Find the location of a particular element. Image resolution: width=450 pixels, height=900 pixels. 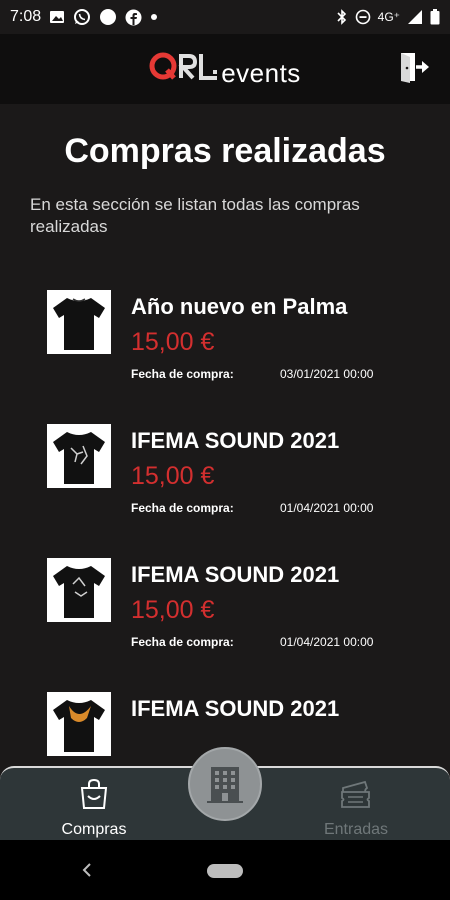

do-not-disturb-icon is located at coordinates (363, 17).